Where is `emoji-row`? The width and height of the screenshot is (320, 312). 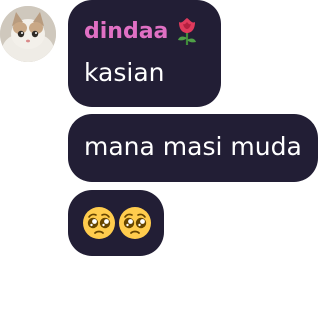 emoji-row is located at coordinates (117, 223).